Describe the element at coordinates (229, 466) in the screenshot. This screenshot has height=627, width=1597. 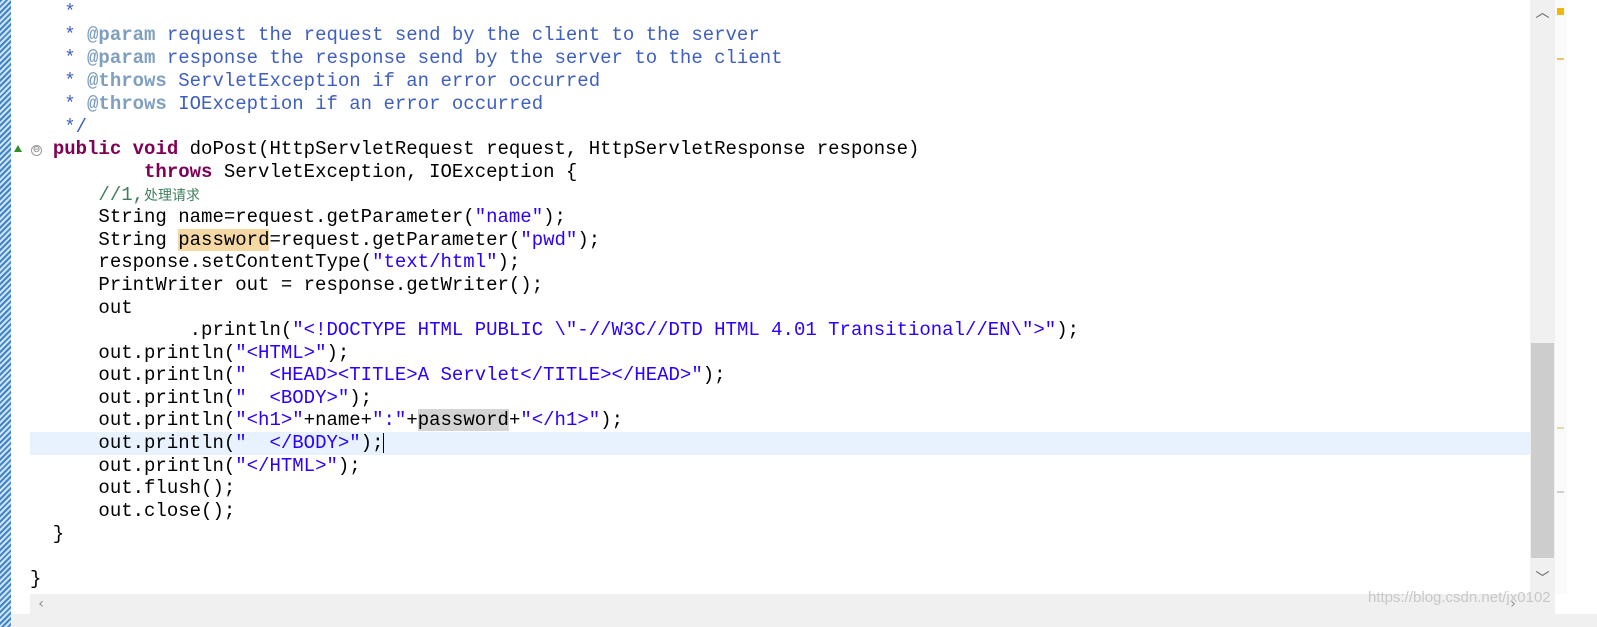
I see `code-line: out.println("</HTML>");` at that location.